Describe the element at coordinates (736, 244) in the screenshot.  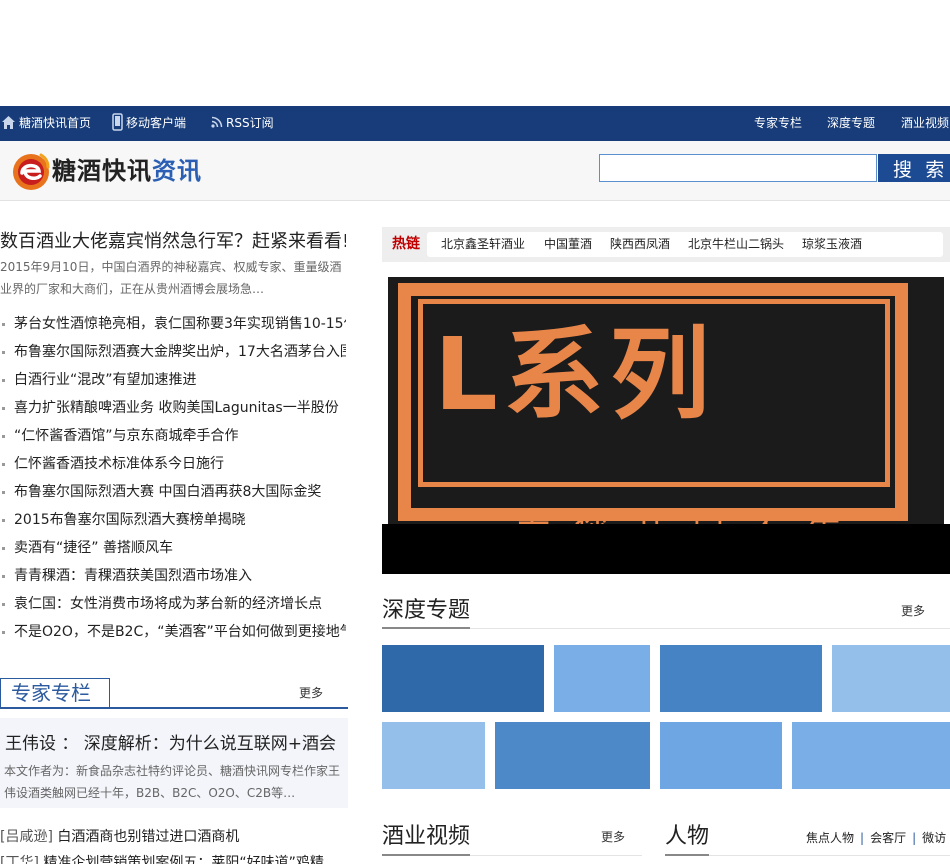
I see `hot-link: 北京牛栏山二锅头` at that location.